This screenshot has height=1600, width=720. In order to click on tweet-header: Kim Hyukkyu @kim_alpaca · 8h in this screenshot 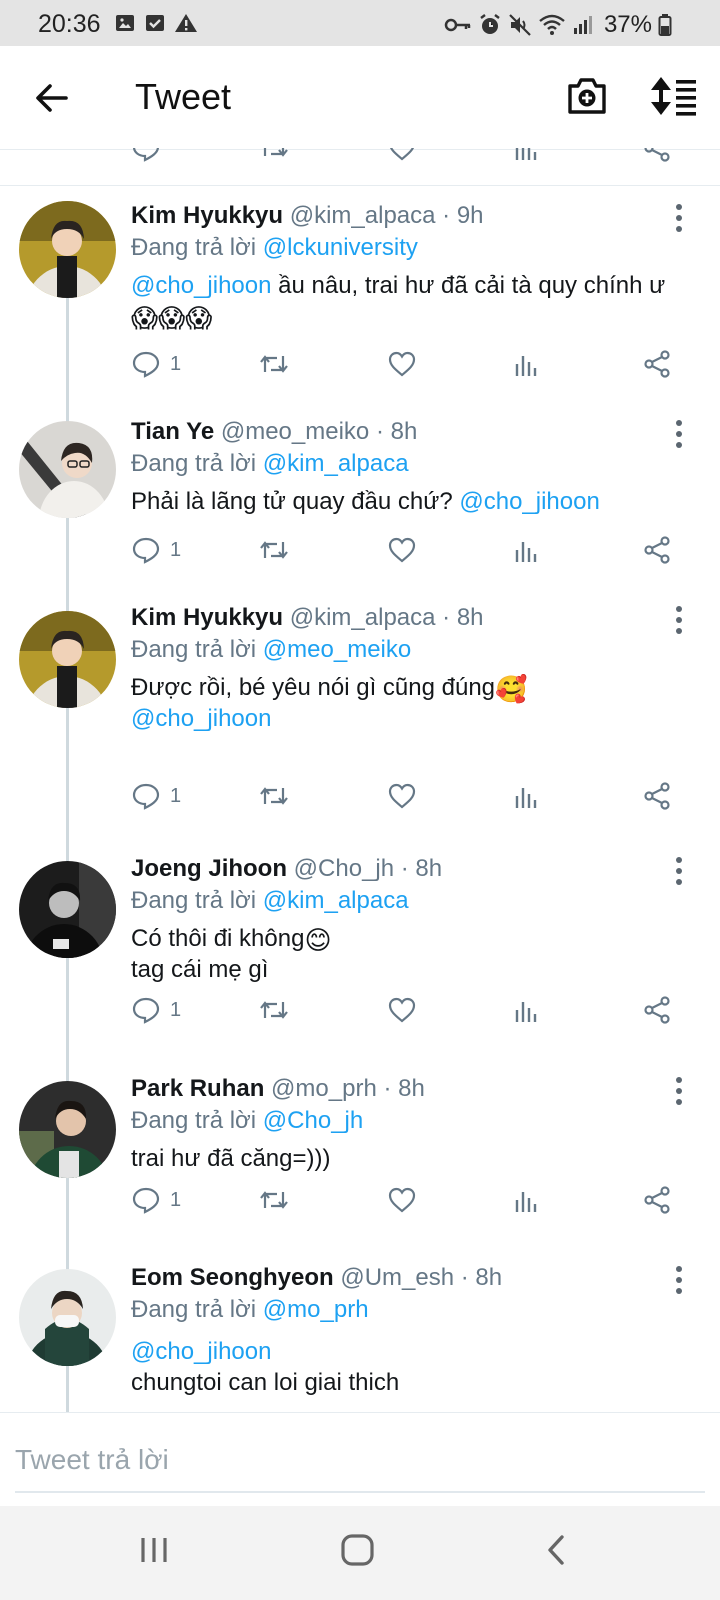, I will do `click(307, 618)`.